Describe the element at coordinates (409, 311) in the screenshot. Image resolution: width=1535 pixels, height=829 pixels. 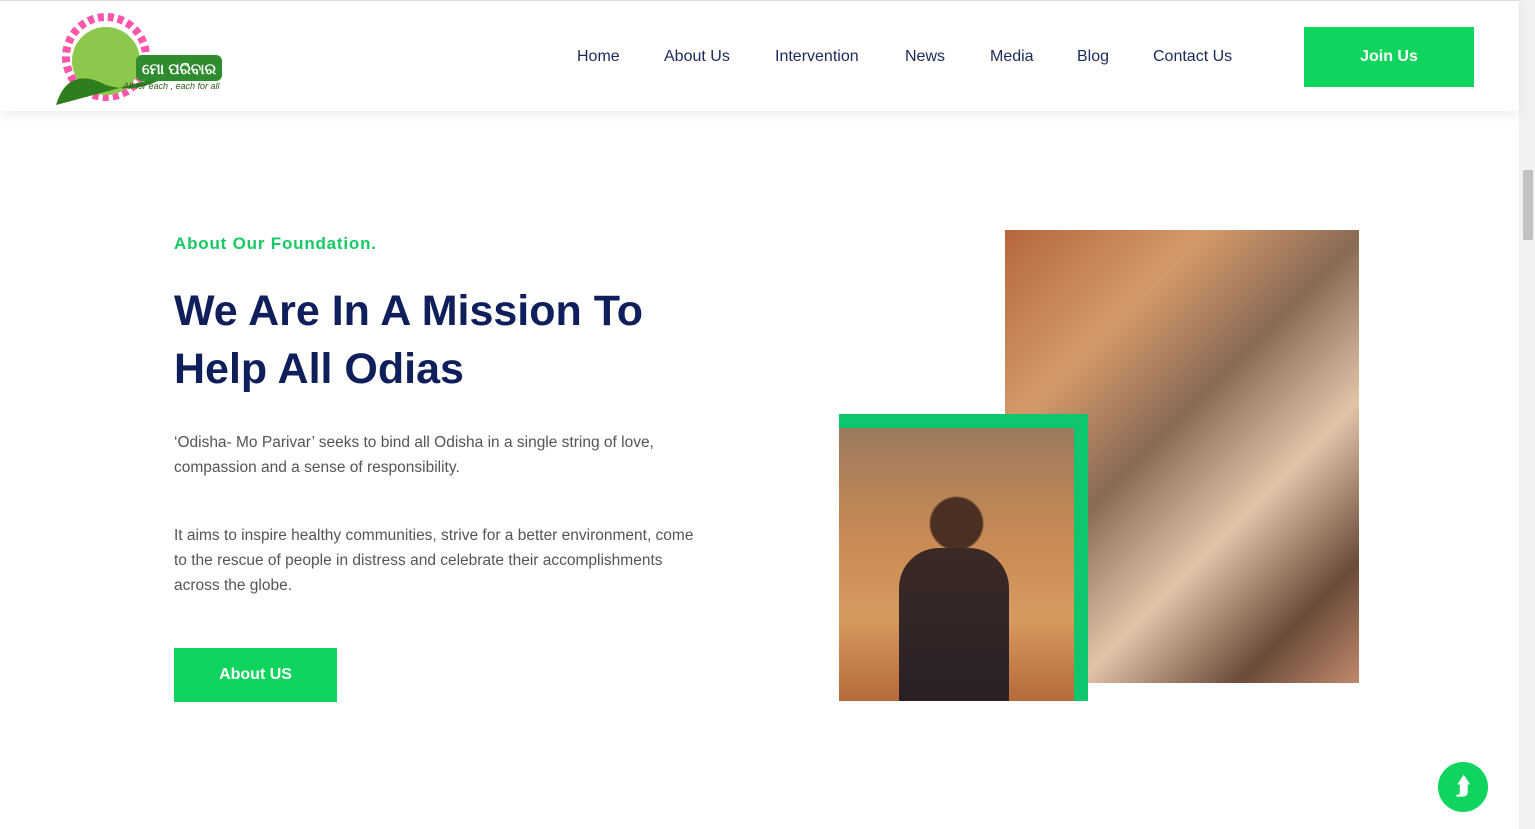
I see `title-line-1: We Are In A Mission To` at that location.